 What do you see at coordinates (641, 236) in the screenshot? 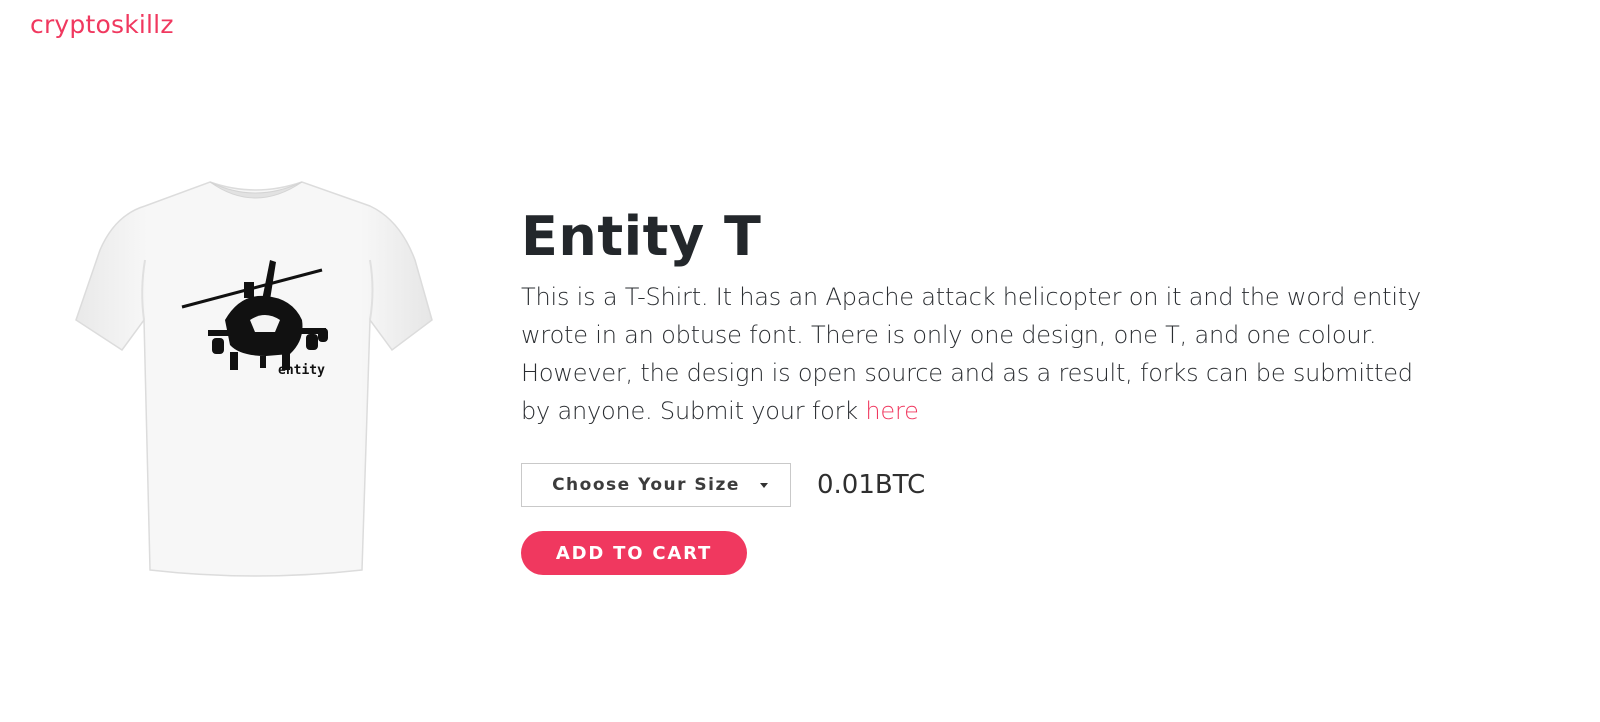
I see `product-title: Entity T` at bounding box center [641, 236].